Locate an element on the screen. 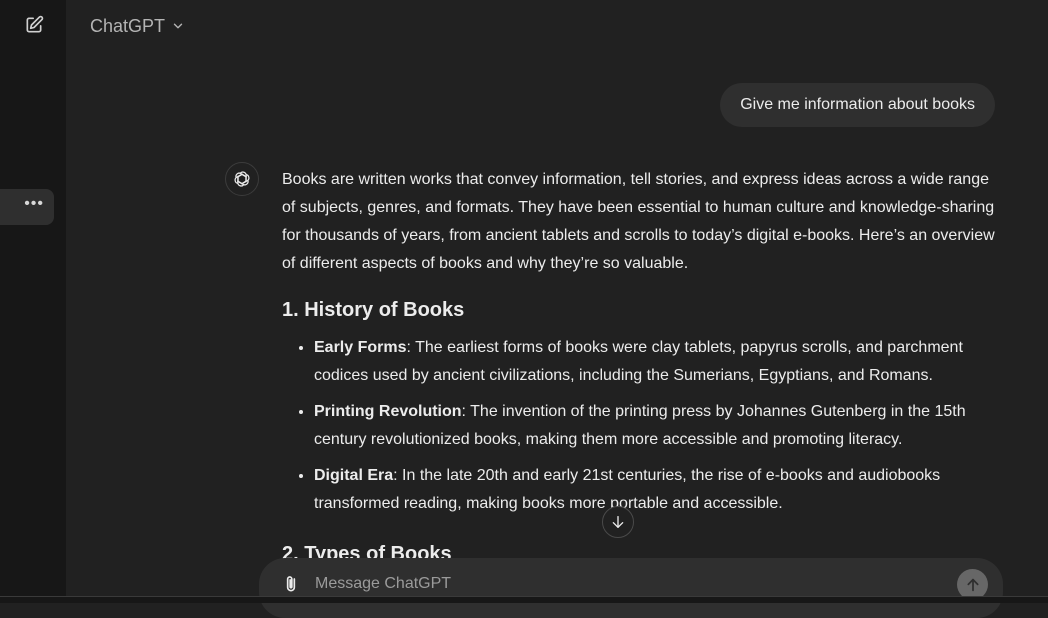 The height and width of the screenshot is (618, 1048). scroll-to-bottom-button is located at coordinates (618, 522).